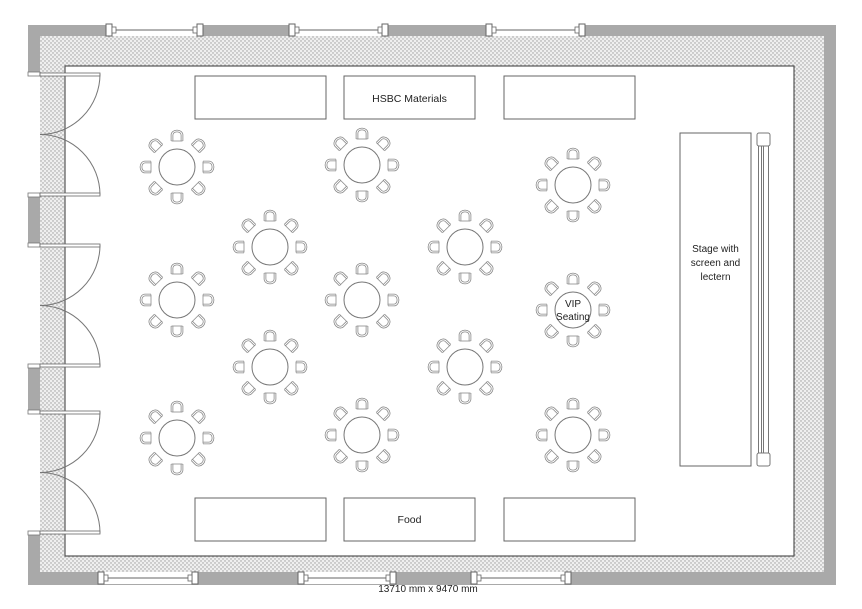  What do you see at coordinates (715, 299) in the screenshot?
I see `stage-platform` at bounding box center [715, 299].